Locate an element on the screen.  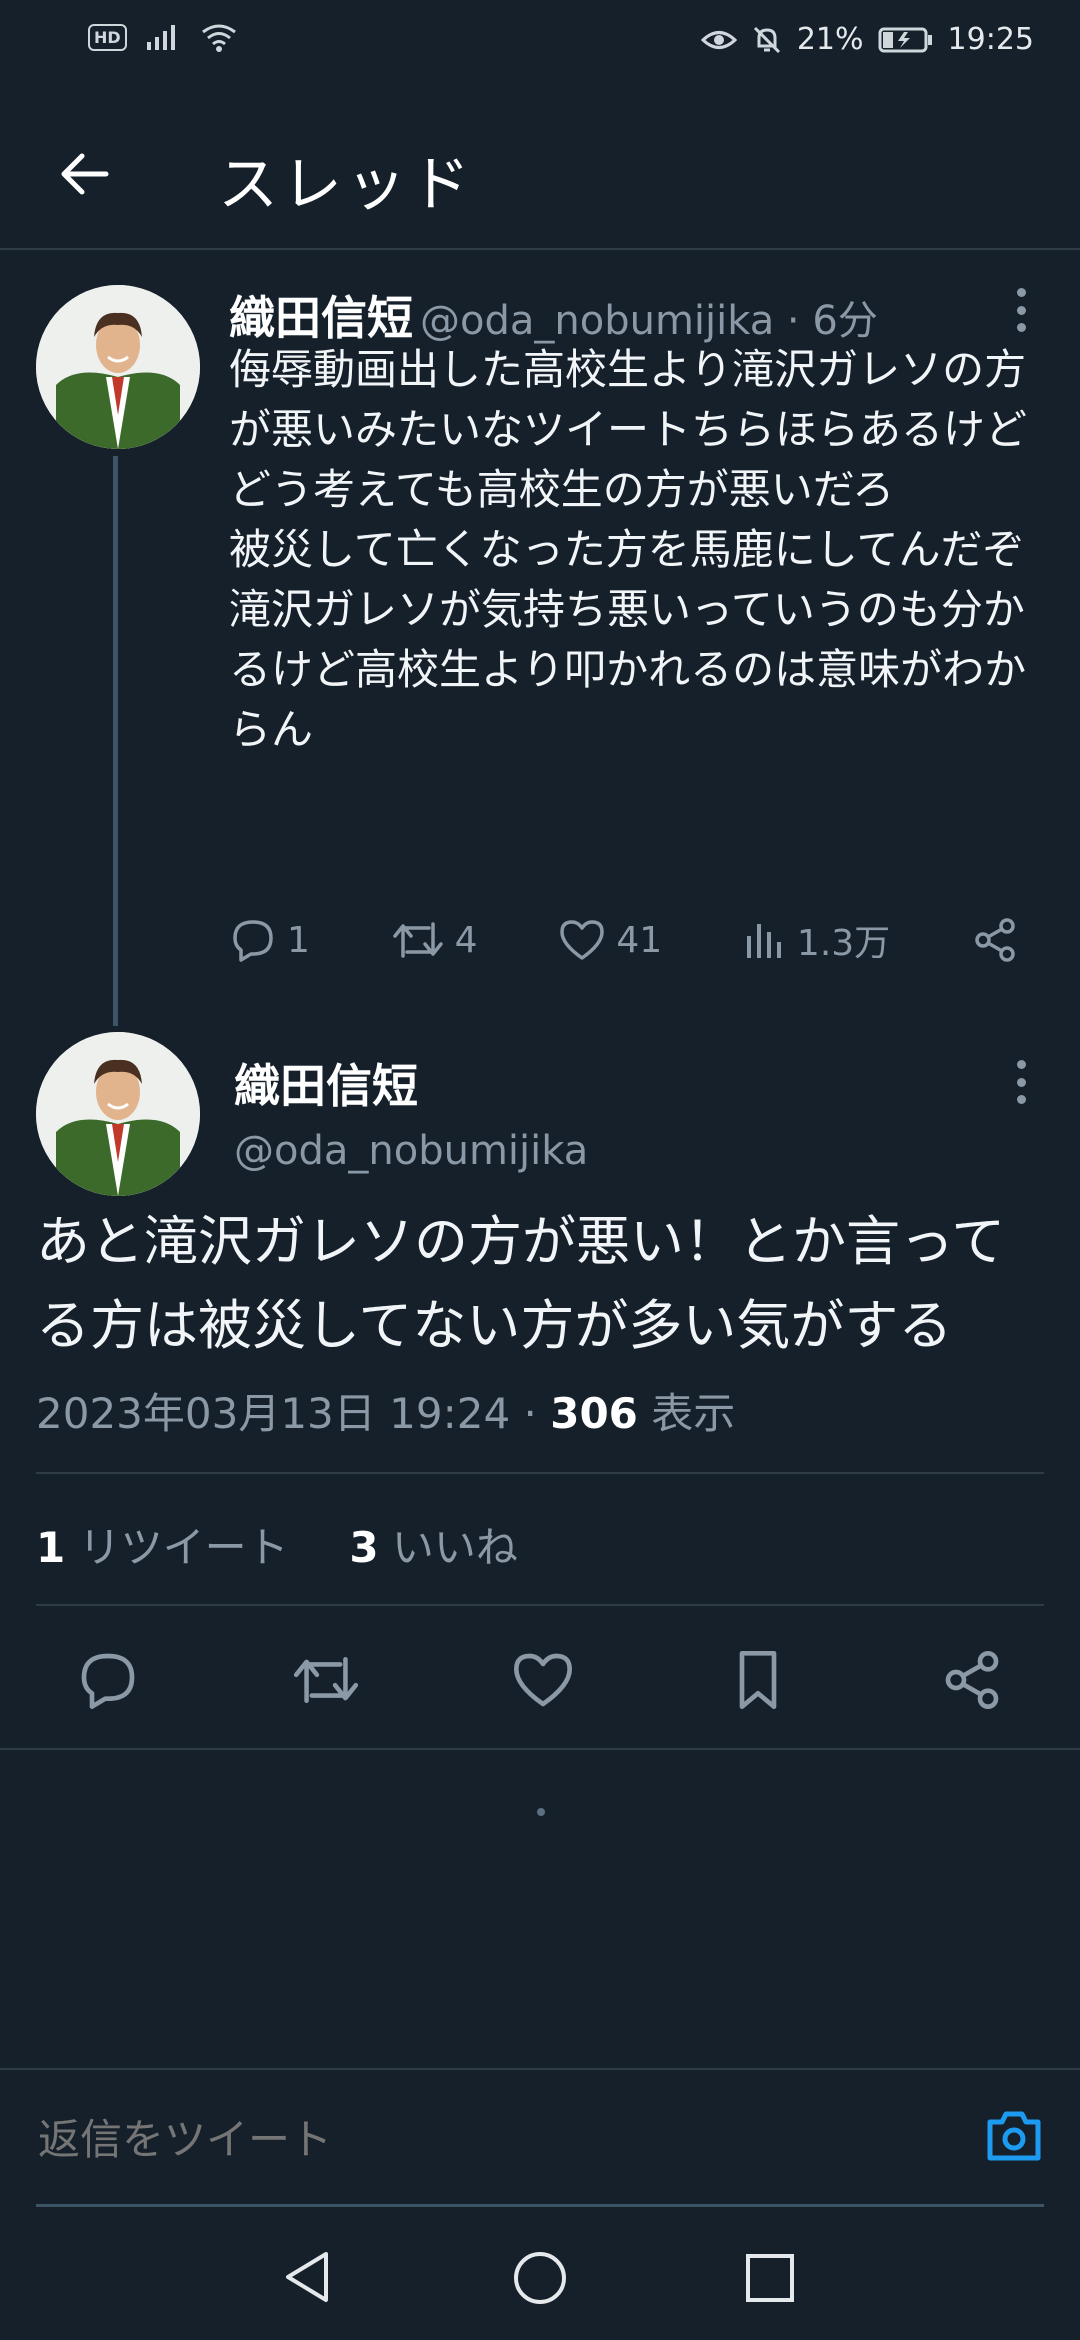
nav-back-icon is located at coordinates (307, 2277).